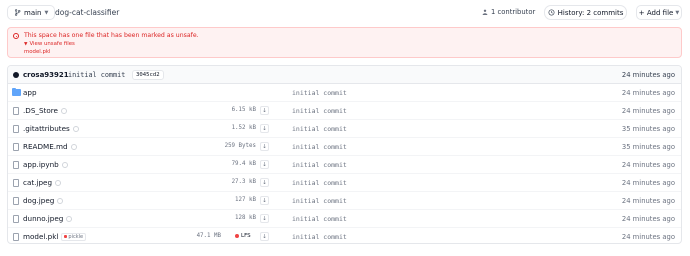  I want to click on file-size: 6.15 kB, so click(243, 110).